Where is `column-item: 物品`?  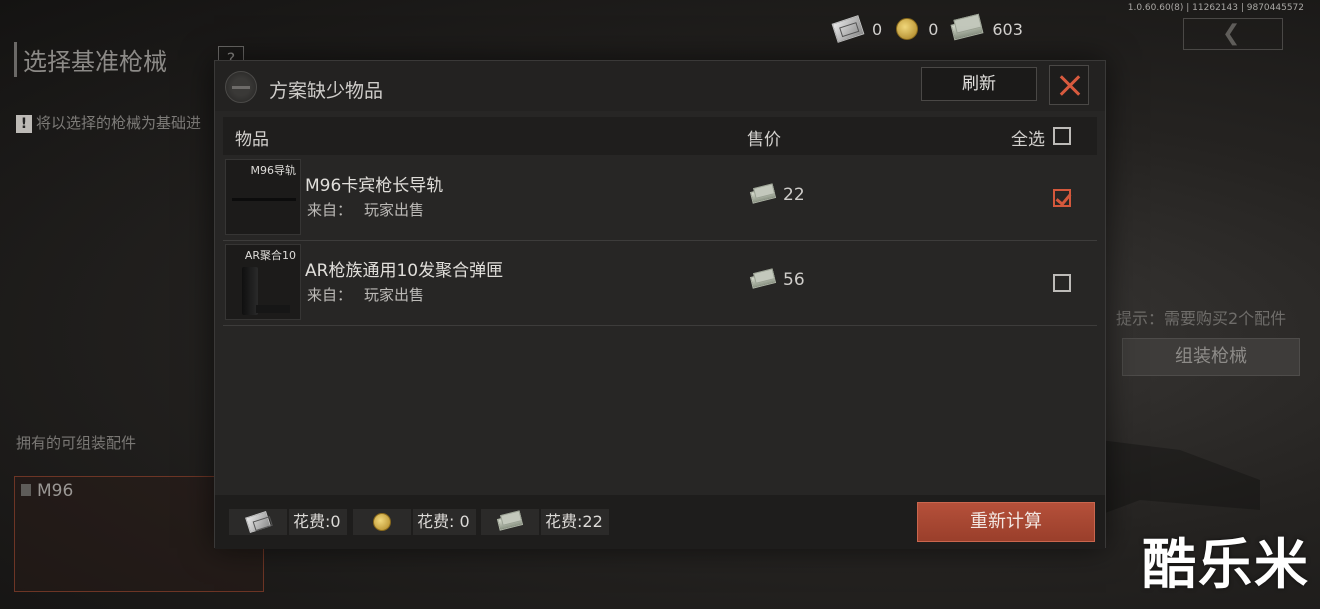
column-item: 物品 is located at coordinates (252, 140).